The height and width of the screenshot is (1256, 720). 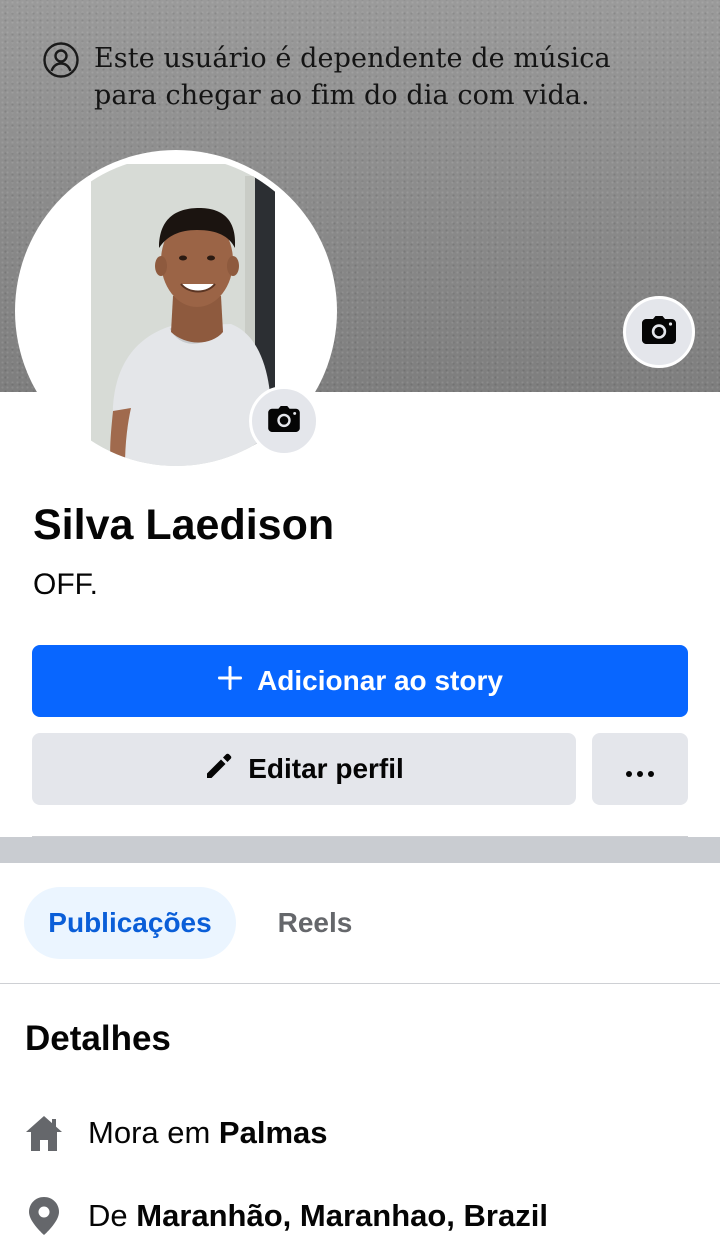 I want to click on add-to-story-label: Adicionar ao story, so click(x=380, y=680).